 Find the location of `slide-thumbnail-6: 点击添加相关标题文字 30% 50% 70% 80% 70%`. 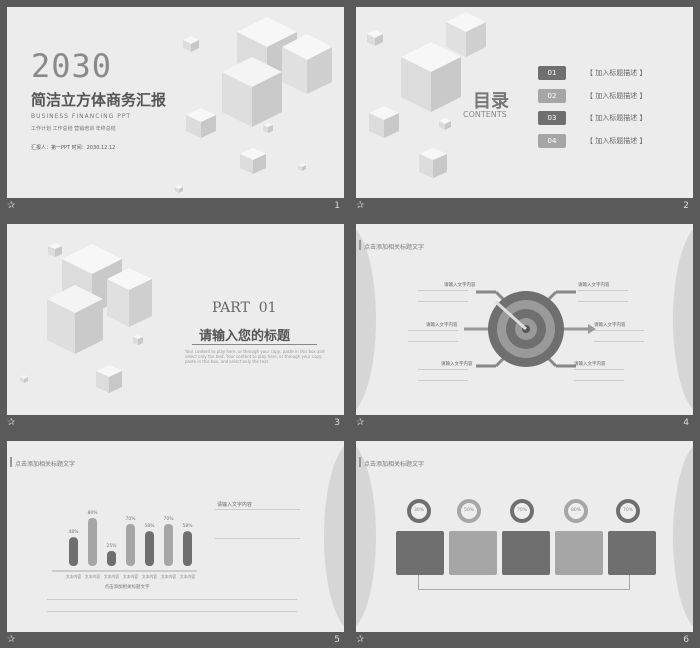

slide-thumbnail-6: 点击添加相关标题文字 30% 50% 70% 80% 70% is located at coordinates (524, 536).